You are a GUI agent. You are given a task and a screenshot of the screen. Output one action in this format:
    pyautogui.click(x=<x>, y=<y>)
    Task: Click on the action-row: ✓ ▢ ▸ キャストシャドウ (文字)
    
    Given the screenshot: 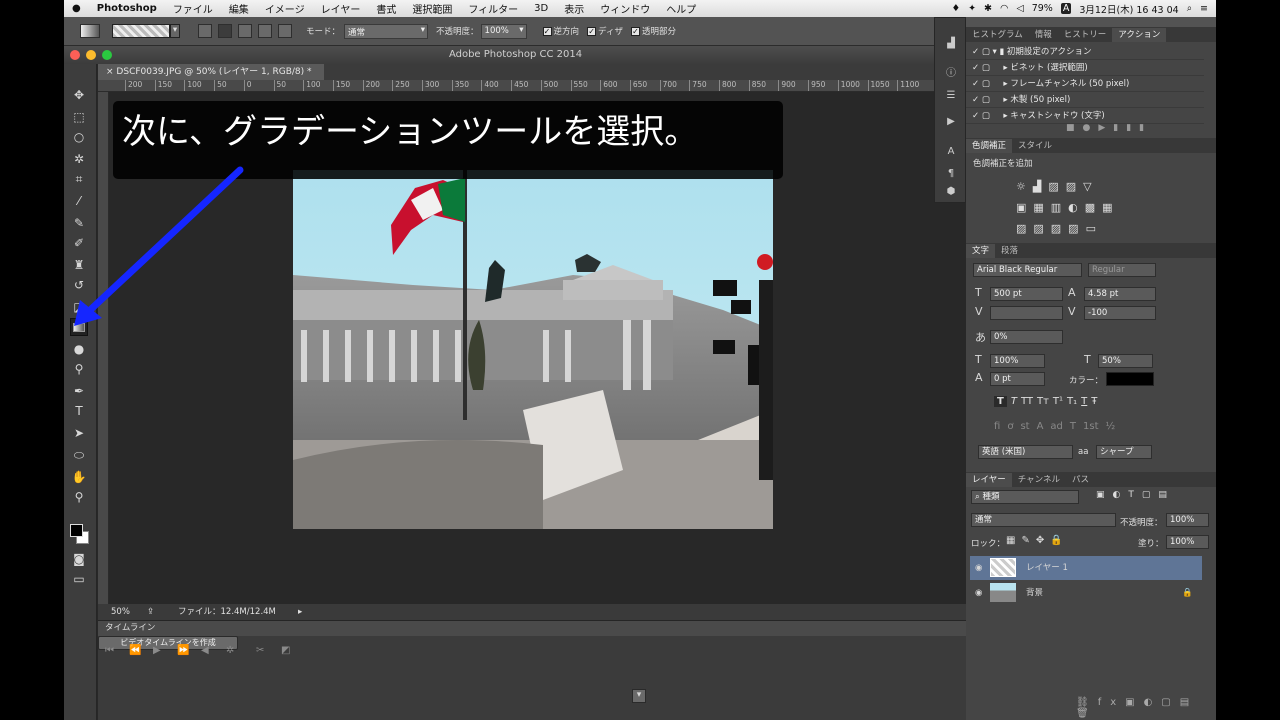 What is the action you would take?
    pyautogui.click(x=1085, y=116)
    